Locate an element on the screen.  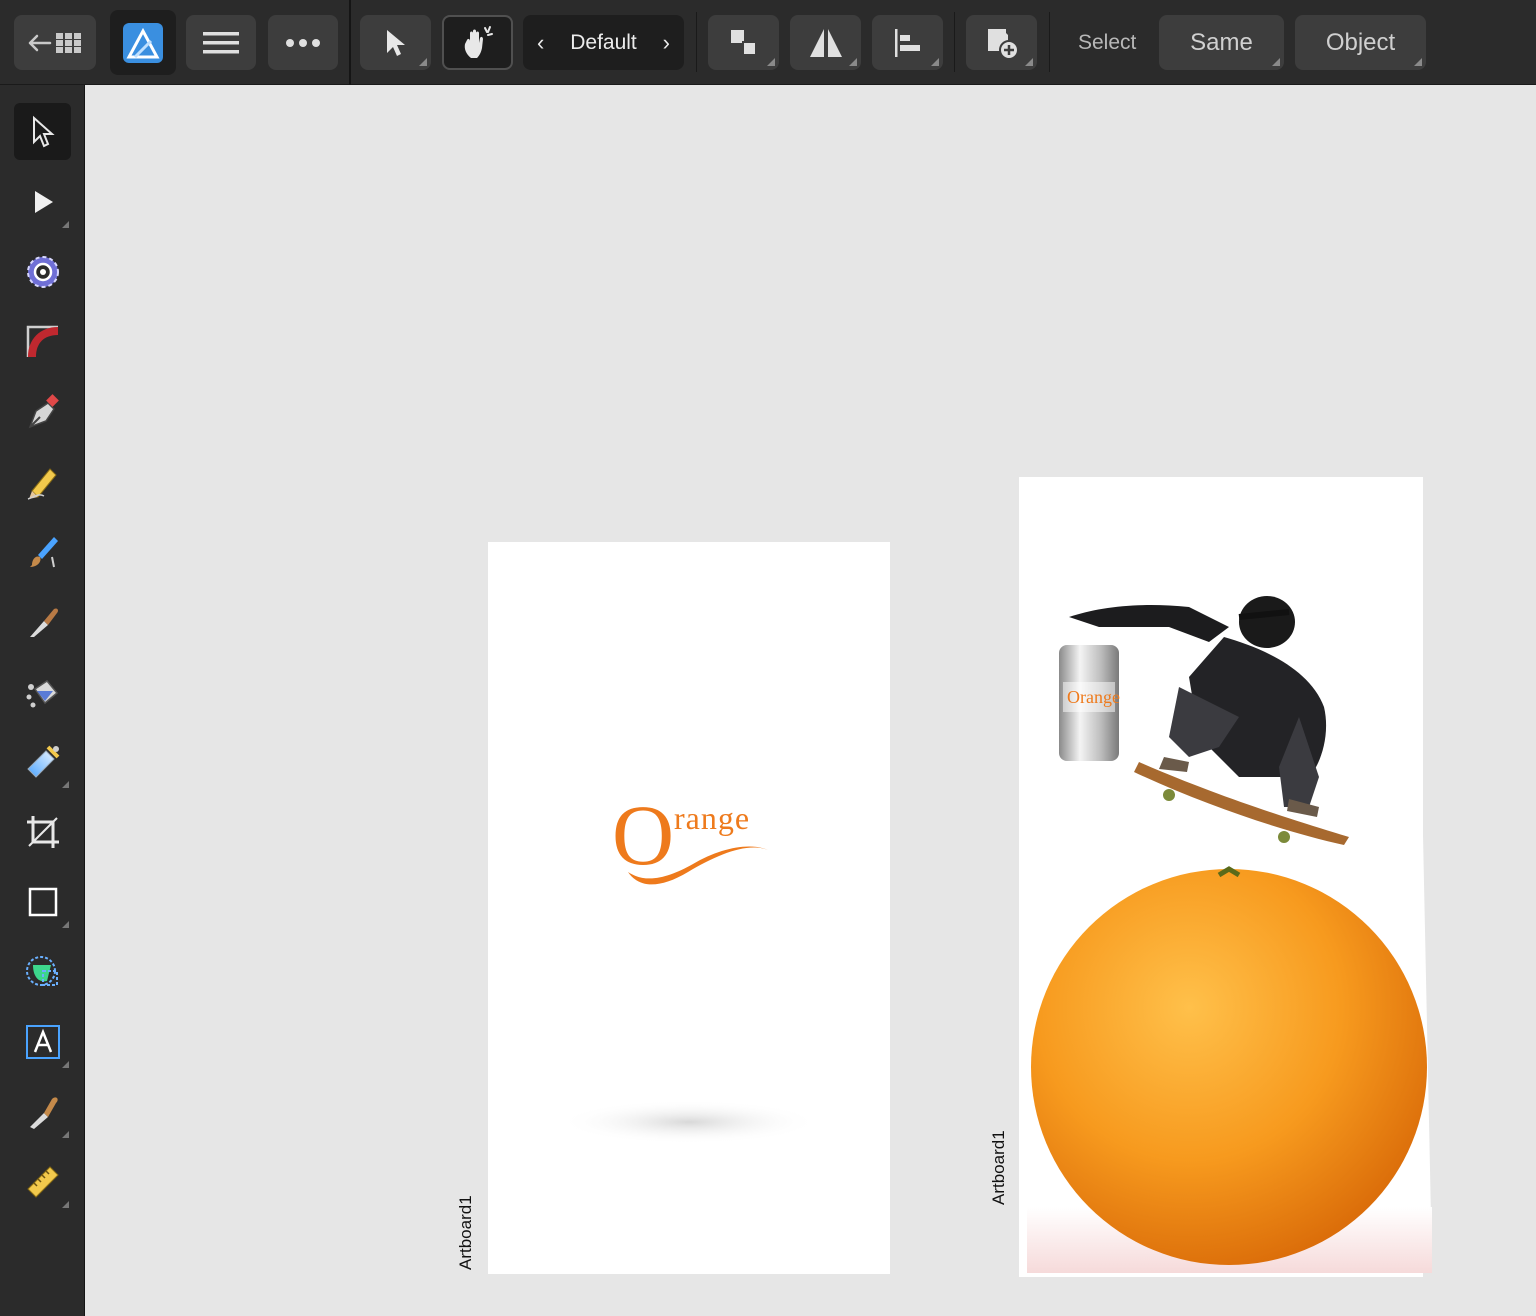
color-picker-tool is located at coordinates (42, 1111).